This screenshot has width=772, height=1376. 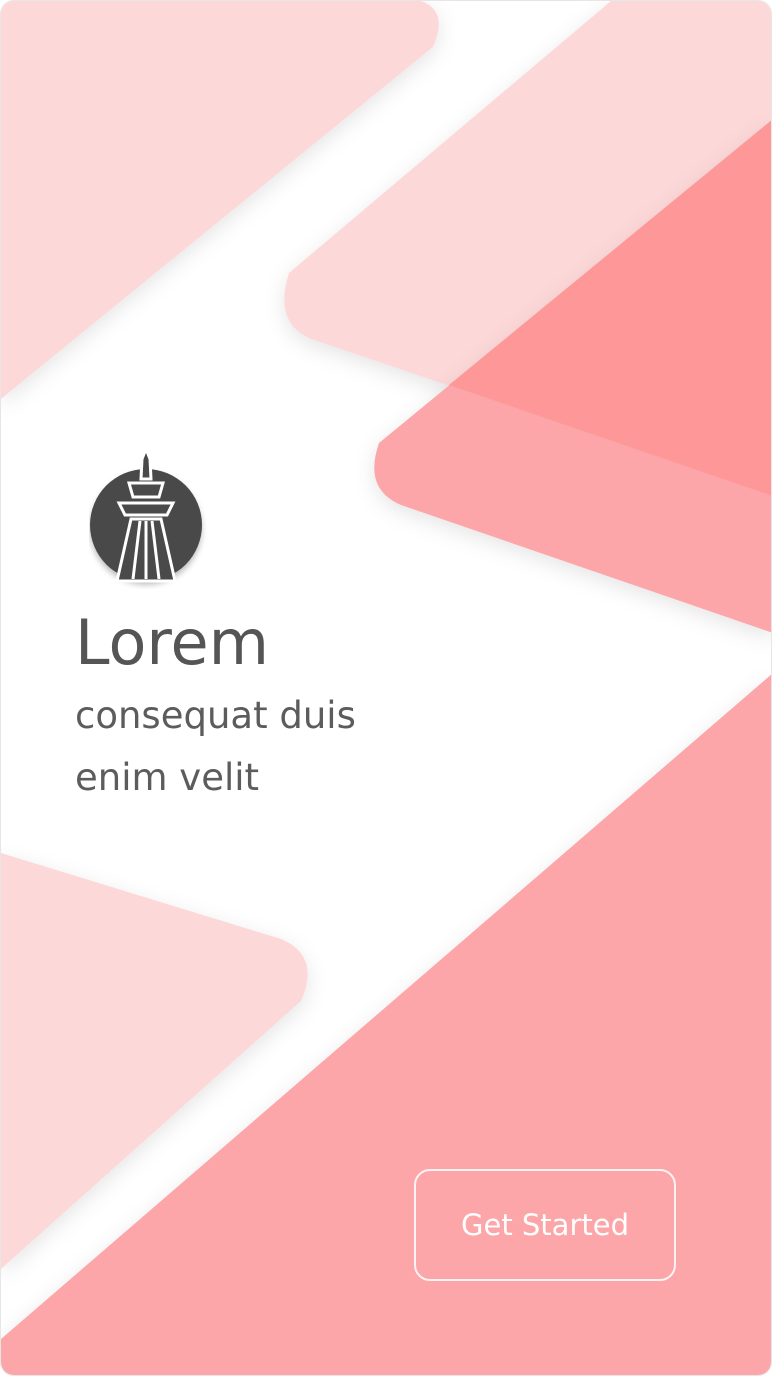 I want to click on page-subtitle: consequat duis enim velit, so click(x=215, y=746).